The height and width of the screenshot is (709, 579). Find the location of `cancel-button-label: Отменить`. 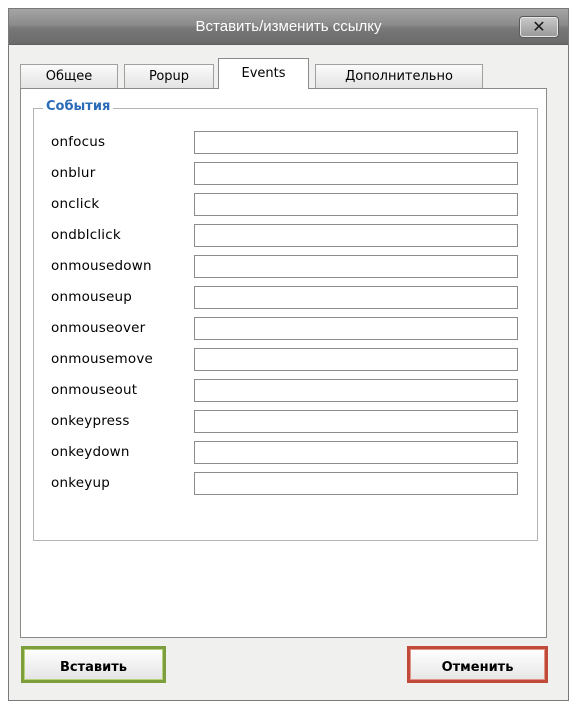

cancel-button-label: Отменить is located at coordinates (477, 667).